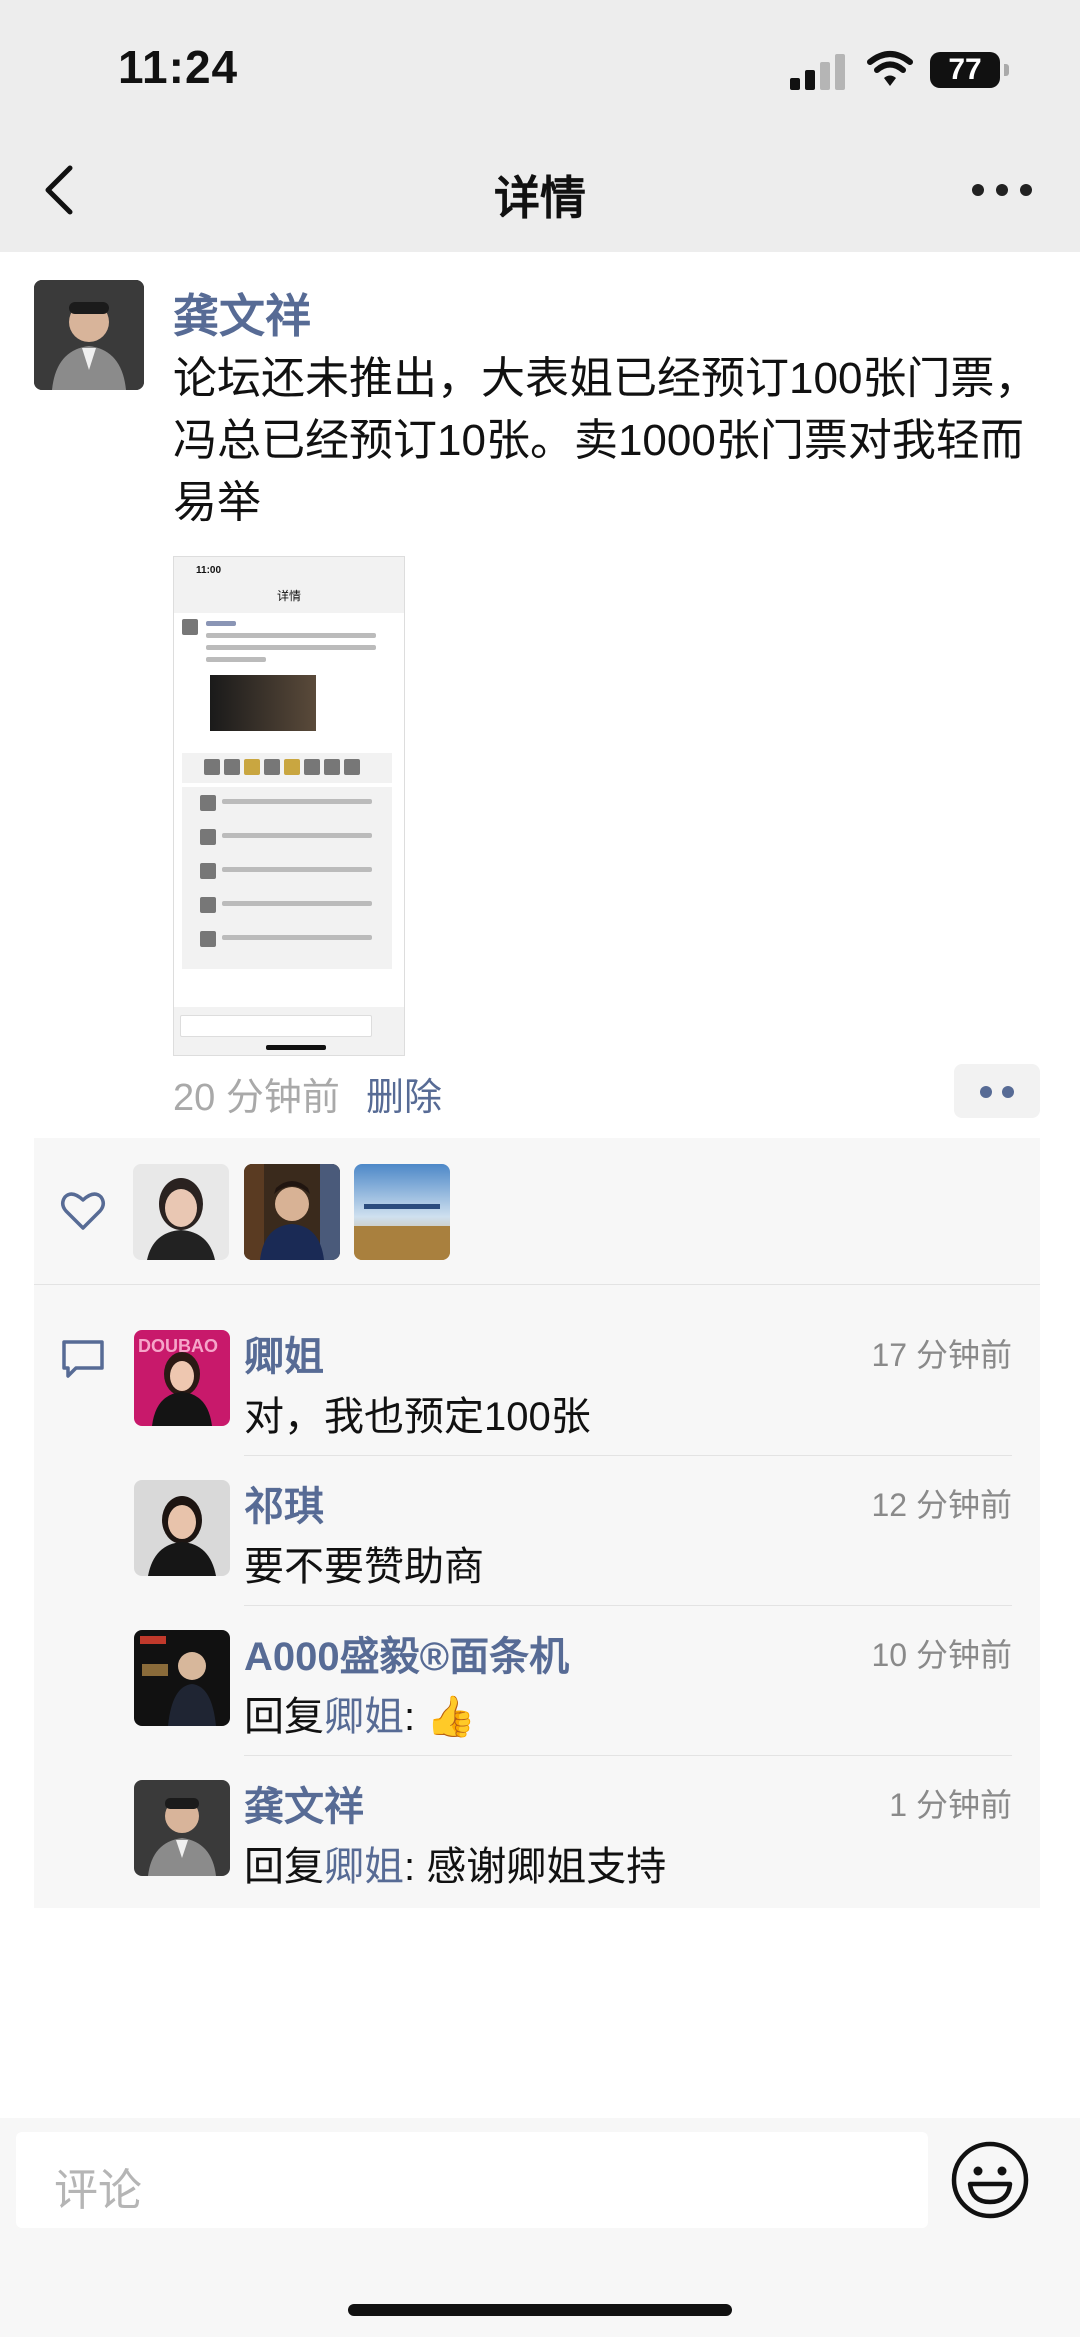 This screenshot has height=2337, width=1080. What do you see at coordinates (284, 1353) in the screenshot?
I see `commenter-name: 卿姐` at bounding box center [284, 1353].